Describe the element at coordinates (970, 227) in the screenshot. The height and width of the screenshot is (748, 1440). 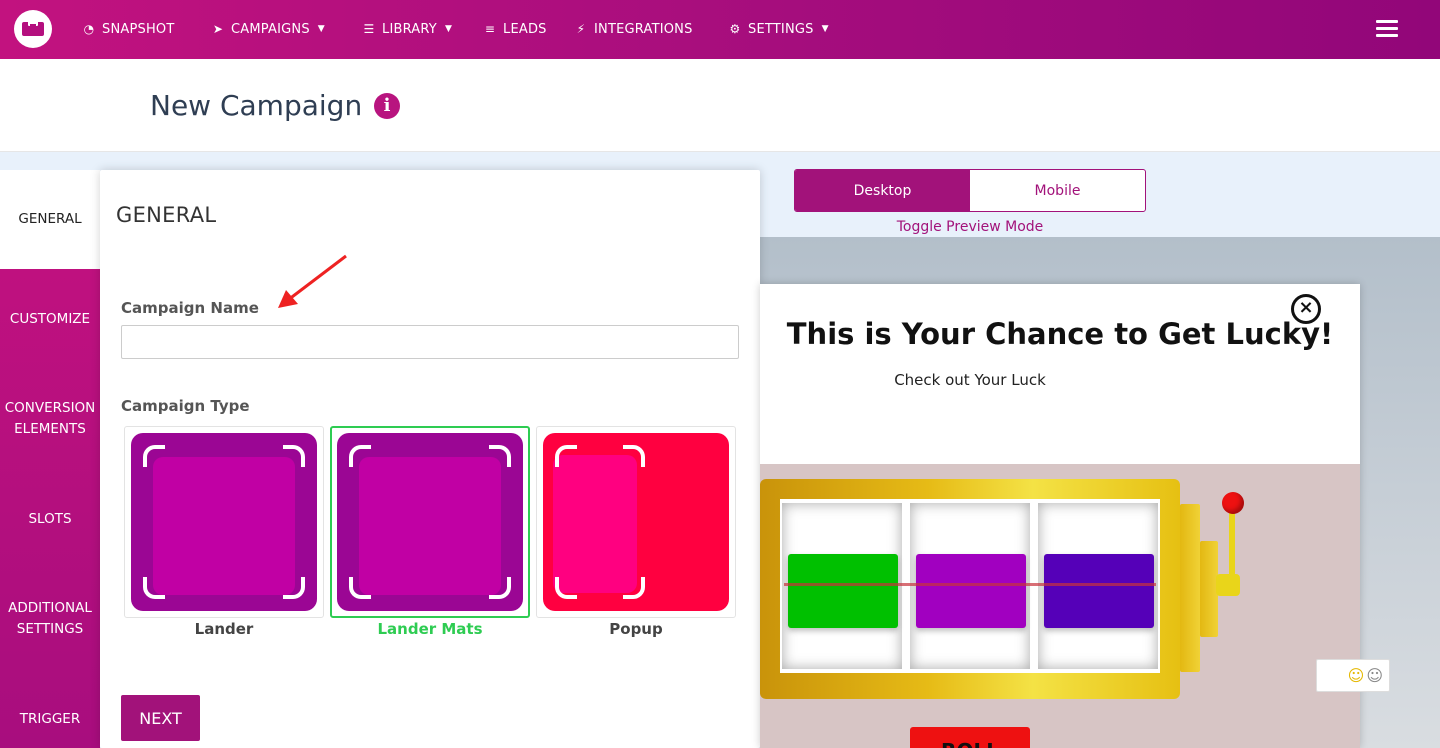
I see `toggle-caption: Toggle Preview Mode` at that location.